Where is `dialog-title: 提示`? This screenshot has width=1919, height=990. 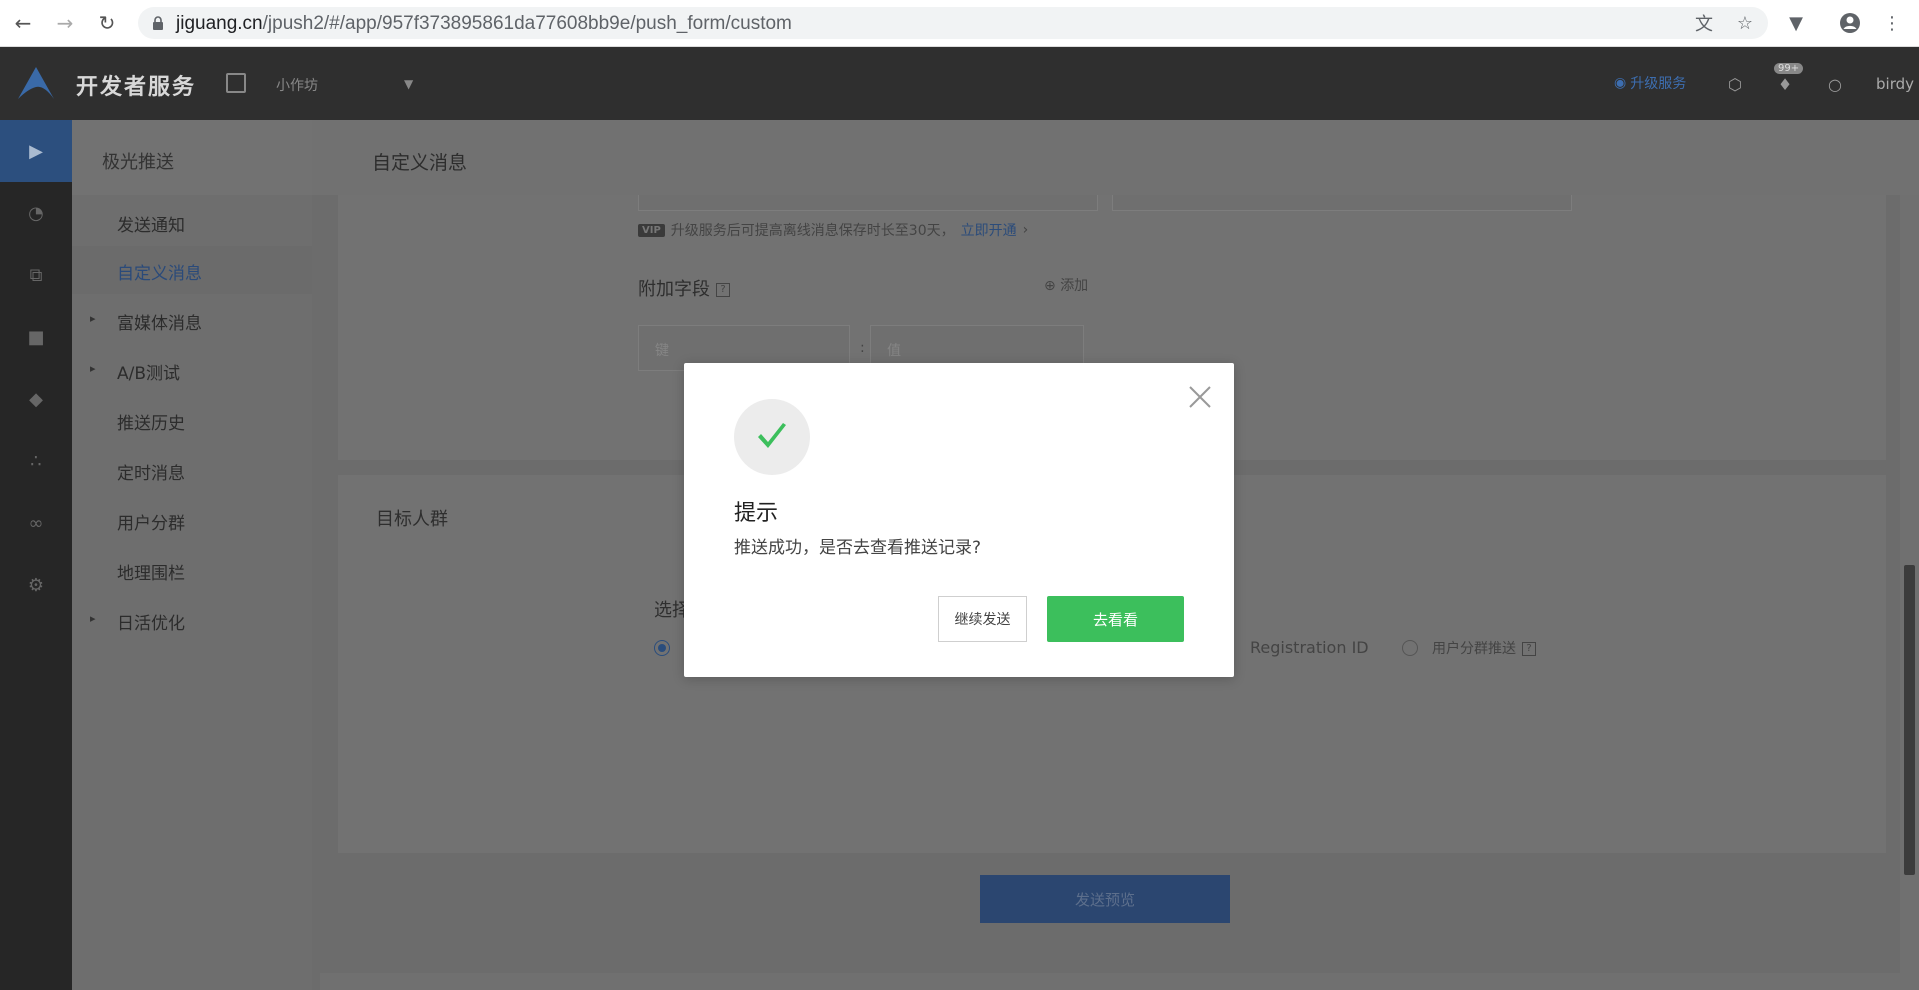 dialog-title: 提示 is located at coordinates (756, 513).